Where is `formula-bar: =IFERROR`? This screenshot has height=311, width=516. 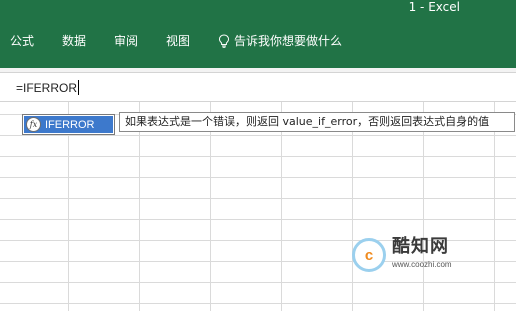 formula-bar: =IFERROR is located at coordinates (258, 87).